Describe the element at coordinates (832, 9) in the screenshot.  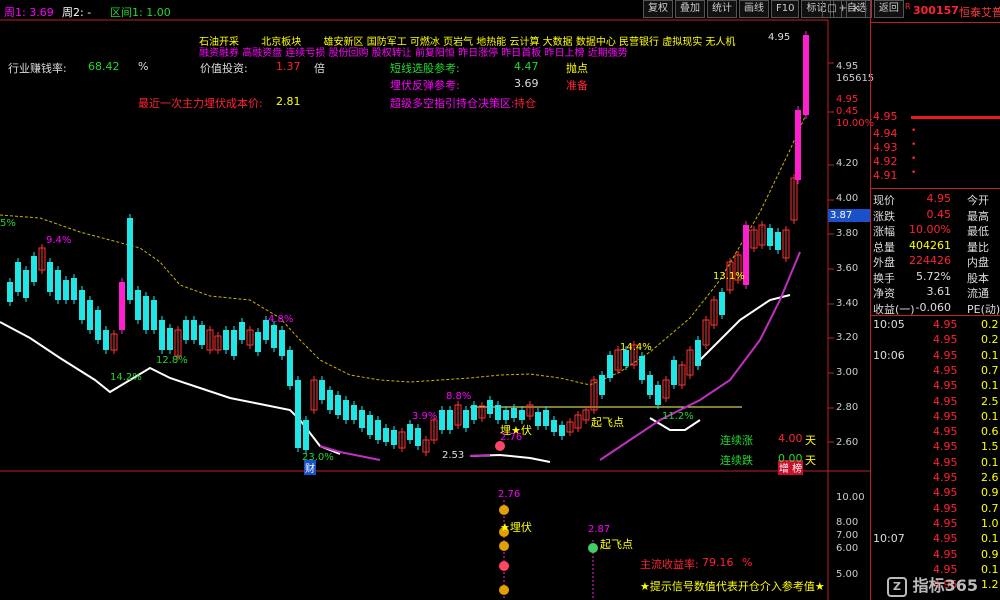
I see `maximize-button: □` at that location.